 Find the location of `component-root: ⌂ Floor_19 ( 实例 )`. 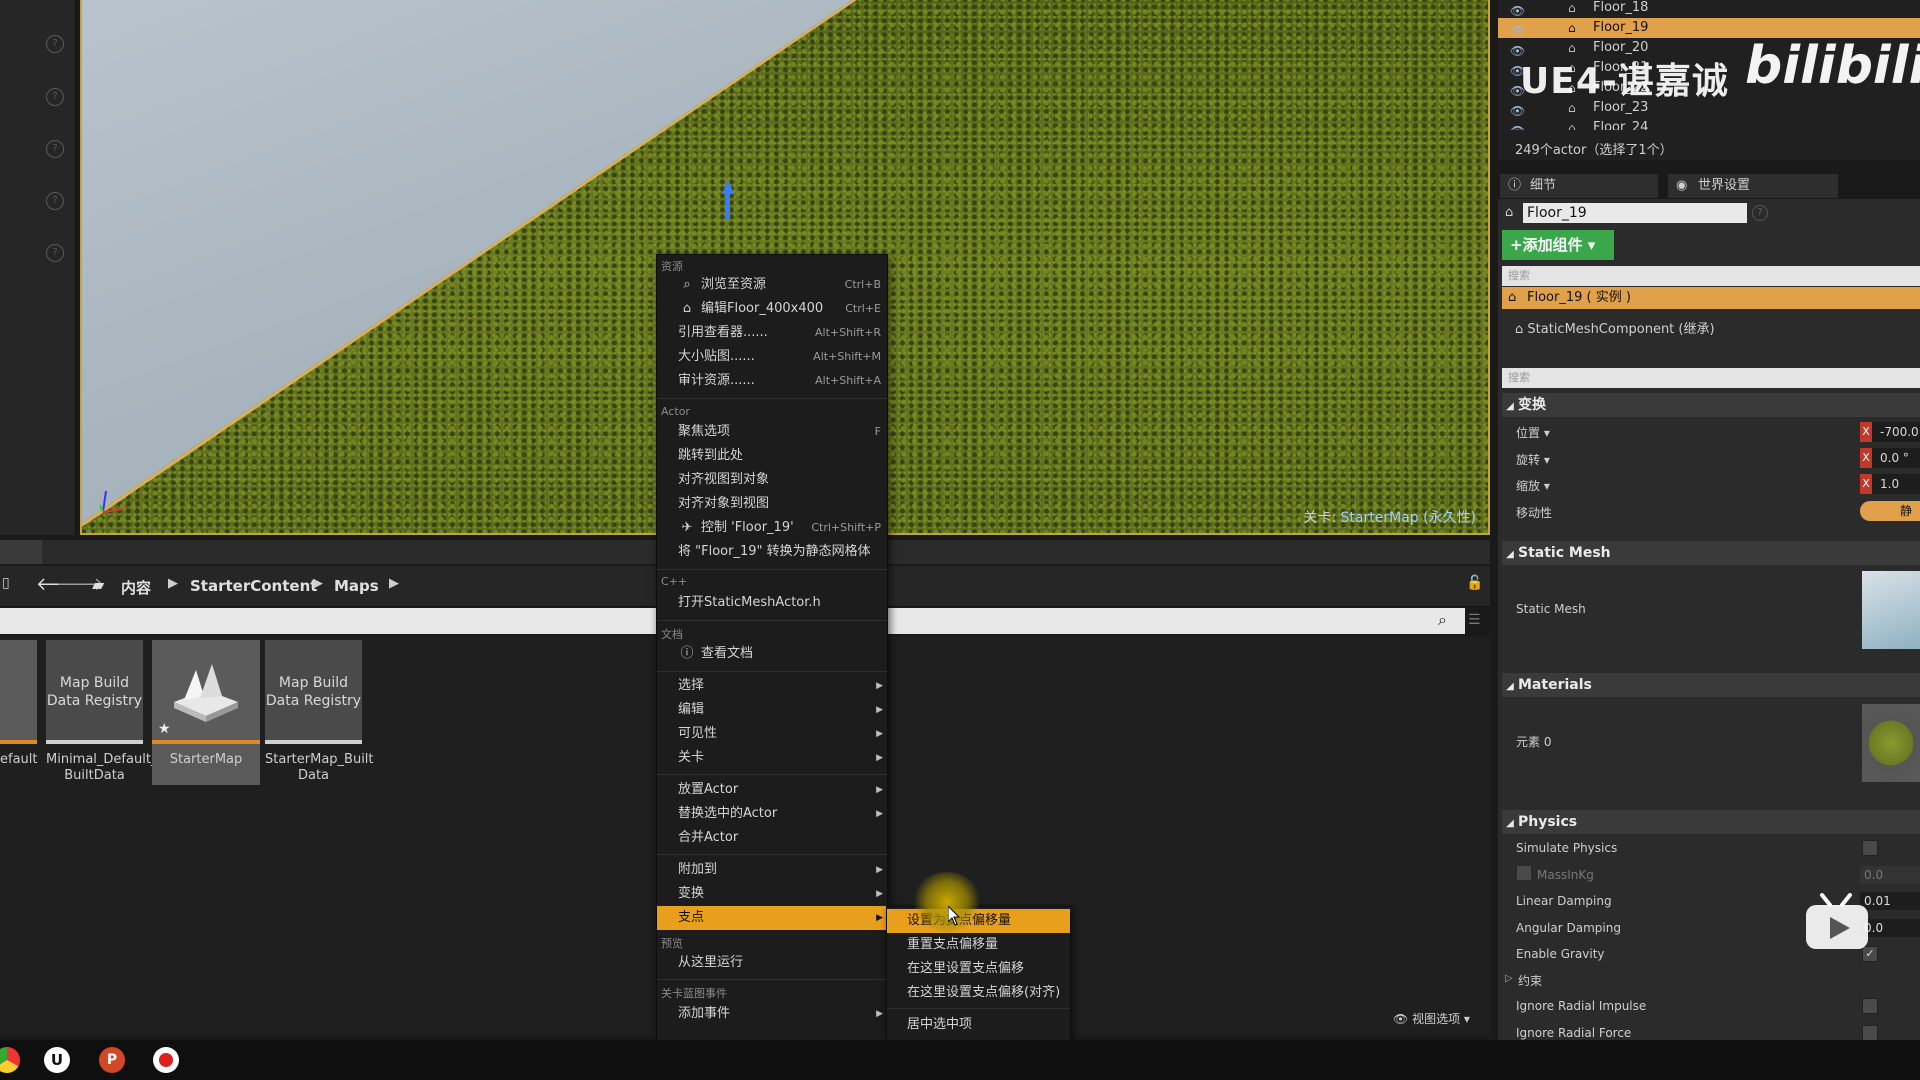

component-root: ⌂ Floor_19 ( 实例 ) is located at coordinates (1711, 298).